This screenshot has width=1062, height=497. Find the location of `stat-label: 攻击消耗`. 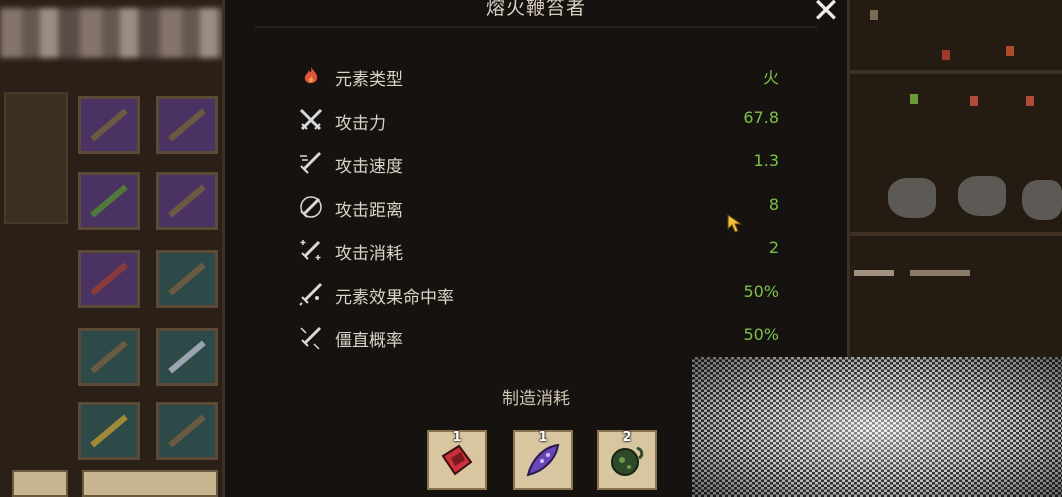

stat-label: 攻击消耗 is located at coordinates (369, 254).